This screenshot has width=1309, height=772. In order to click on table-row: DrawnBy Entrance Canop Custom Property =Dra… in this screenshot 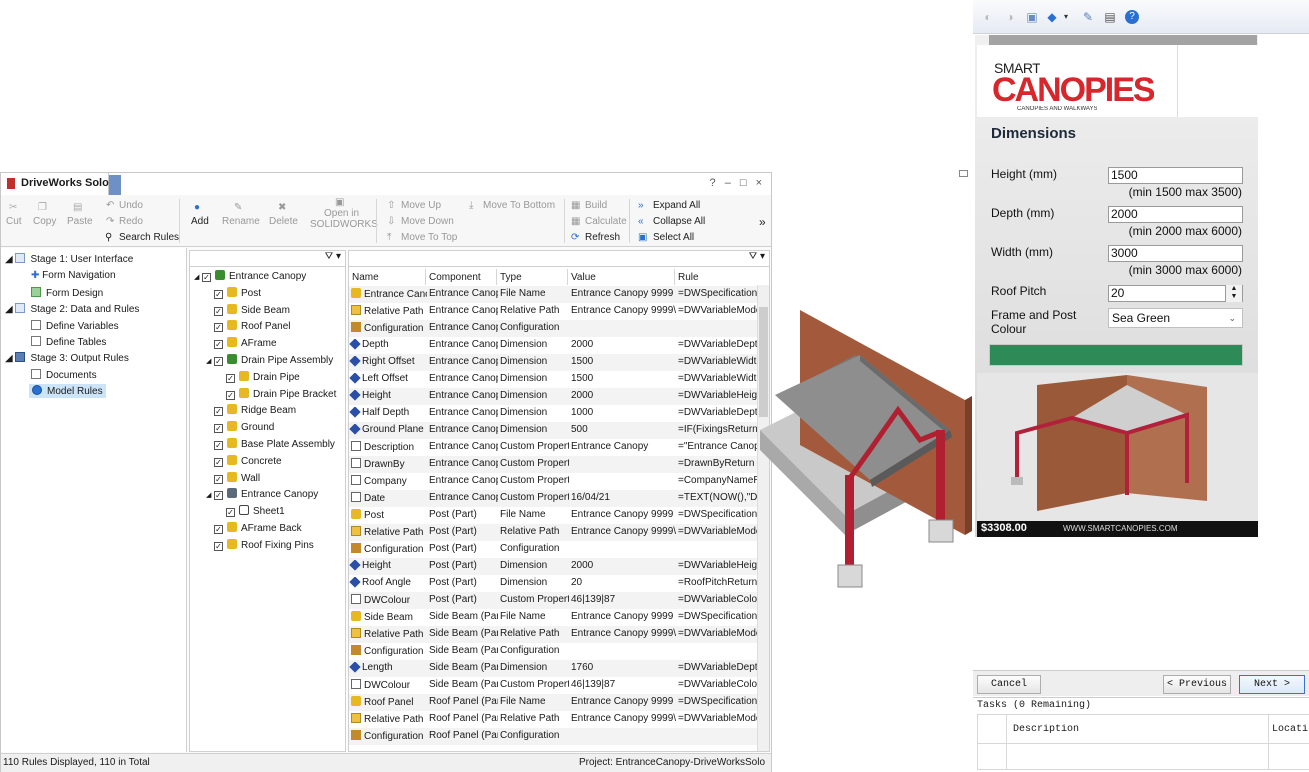, I will do `click(553, 464)`.